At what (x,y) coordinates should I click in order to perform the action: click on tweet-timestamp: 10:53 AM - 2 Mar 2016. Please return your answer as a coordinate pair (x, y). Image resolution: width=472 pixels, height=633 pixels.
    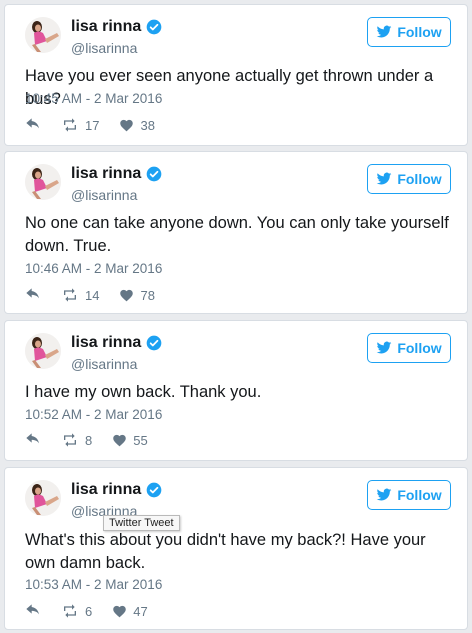
    Looking at the image, I should click on (93, 584).